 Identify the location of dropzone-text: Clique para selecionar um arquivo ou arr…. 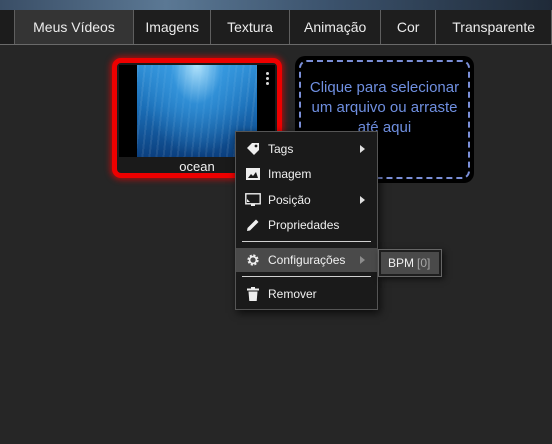
(384, 107).